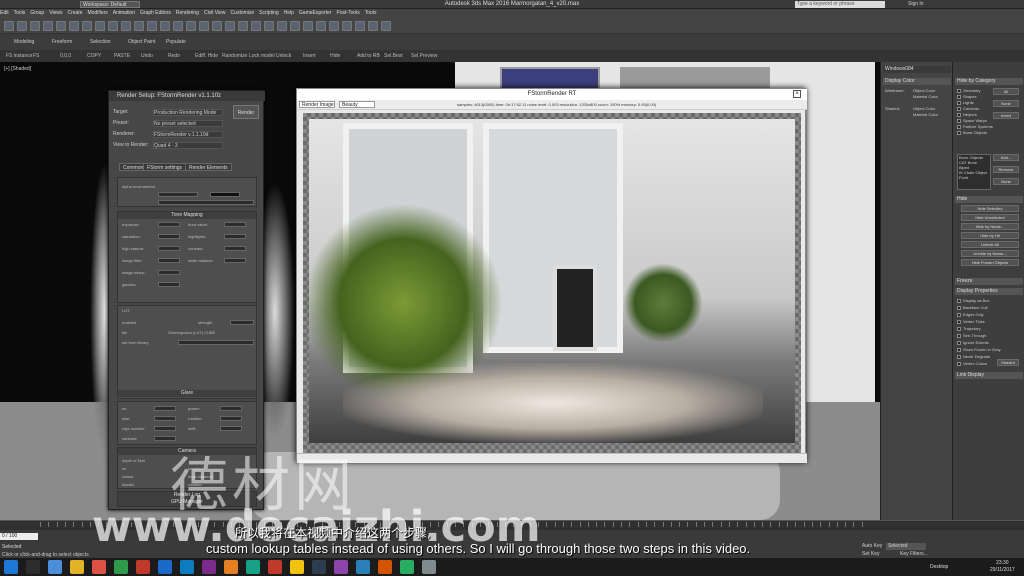 Image resolution: width=1024 pixels, height=576 pixels. Describe the element at coordinates (139, 26) in the screenshot. I see `rotate-icon` at that location.